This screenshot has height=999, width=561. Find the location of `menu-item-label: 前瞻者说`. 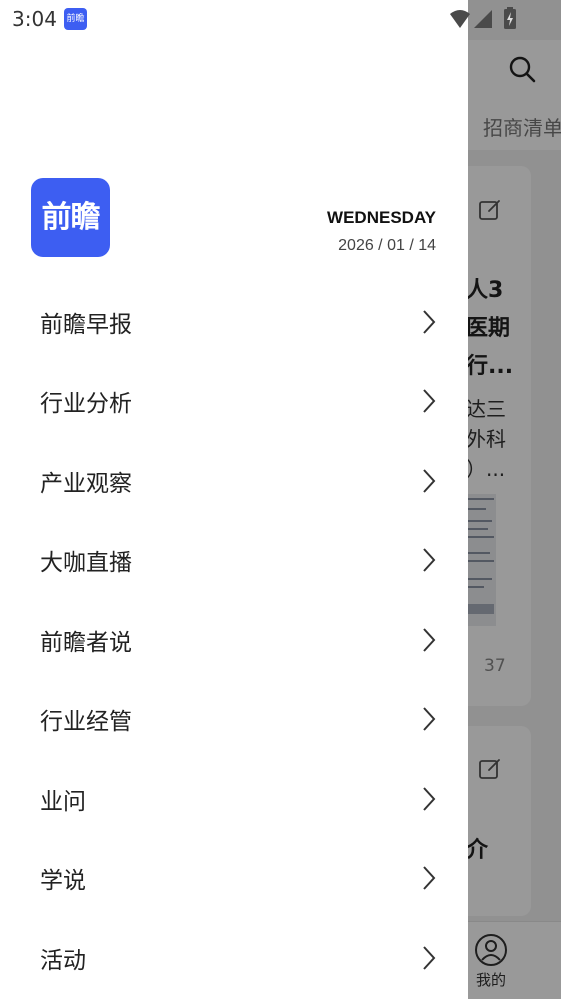

menu-item-label: 前瞻者说 is located at coordinates (86, 642).